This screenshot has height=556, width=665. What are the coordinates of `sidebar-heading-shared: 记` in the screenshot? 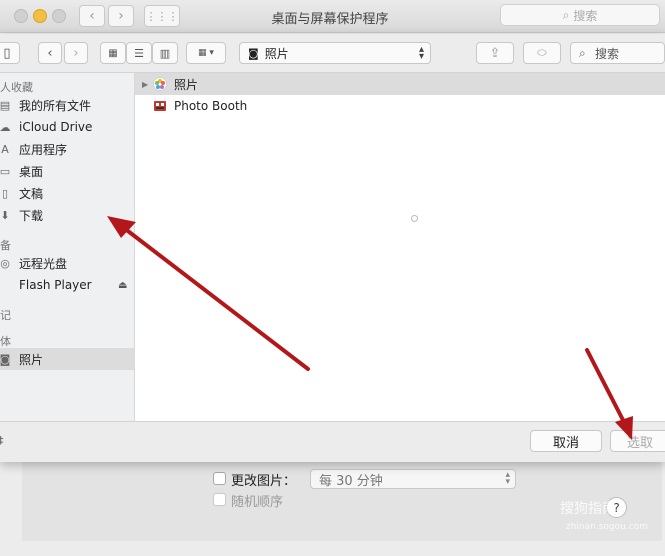 It's located at (5, 315).